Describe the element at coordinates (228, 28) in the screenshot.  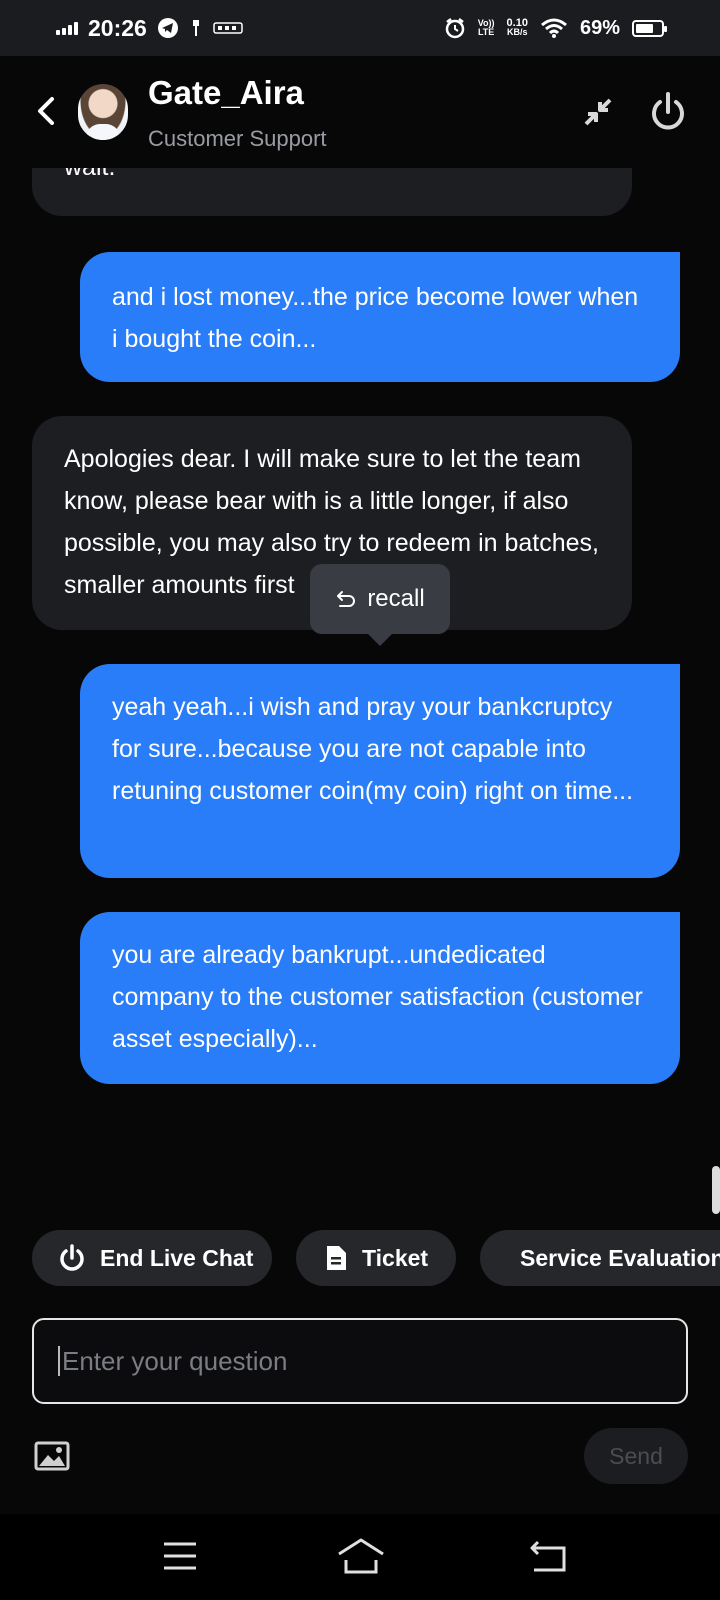
I see `app-notification-icon` at that location.